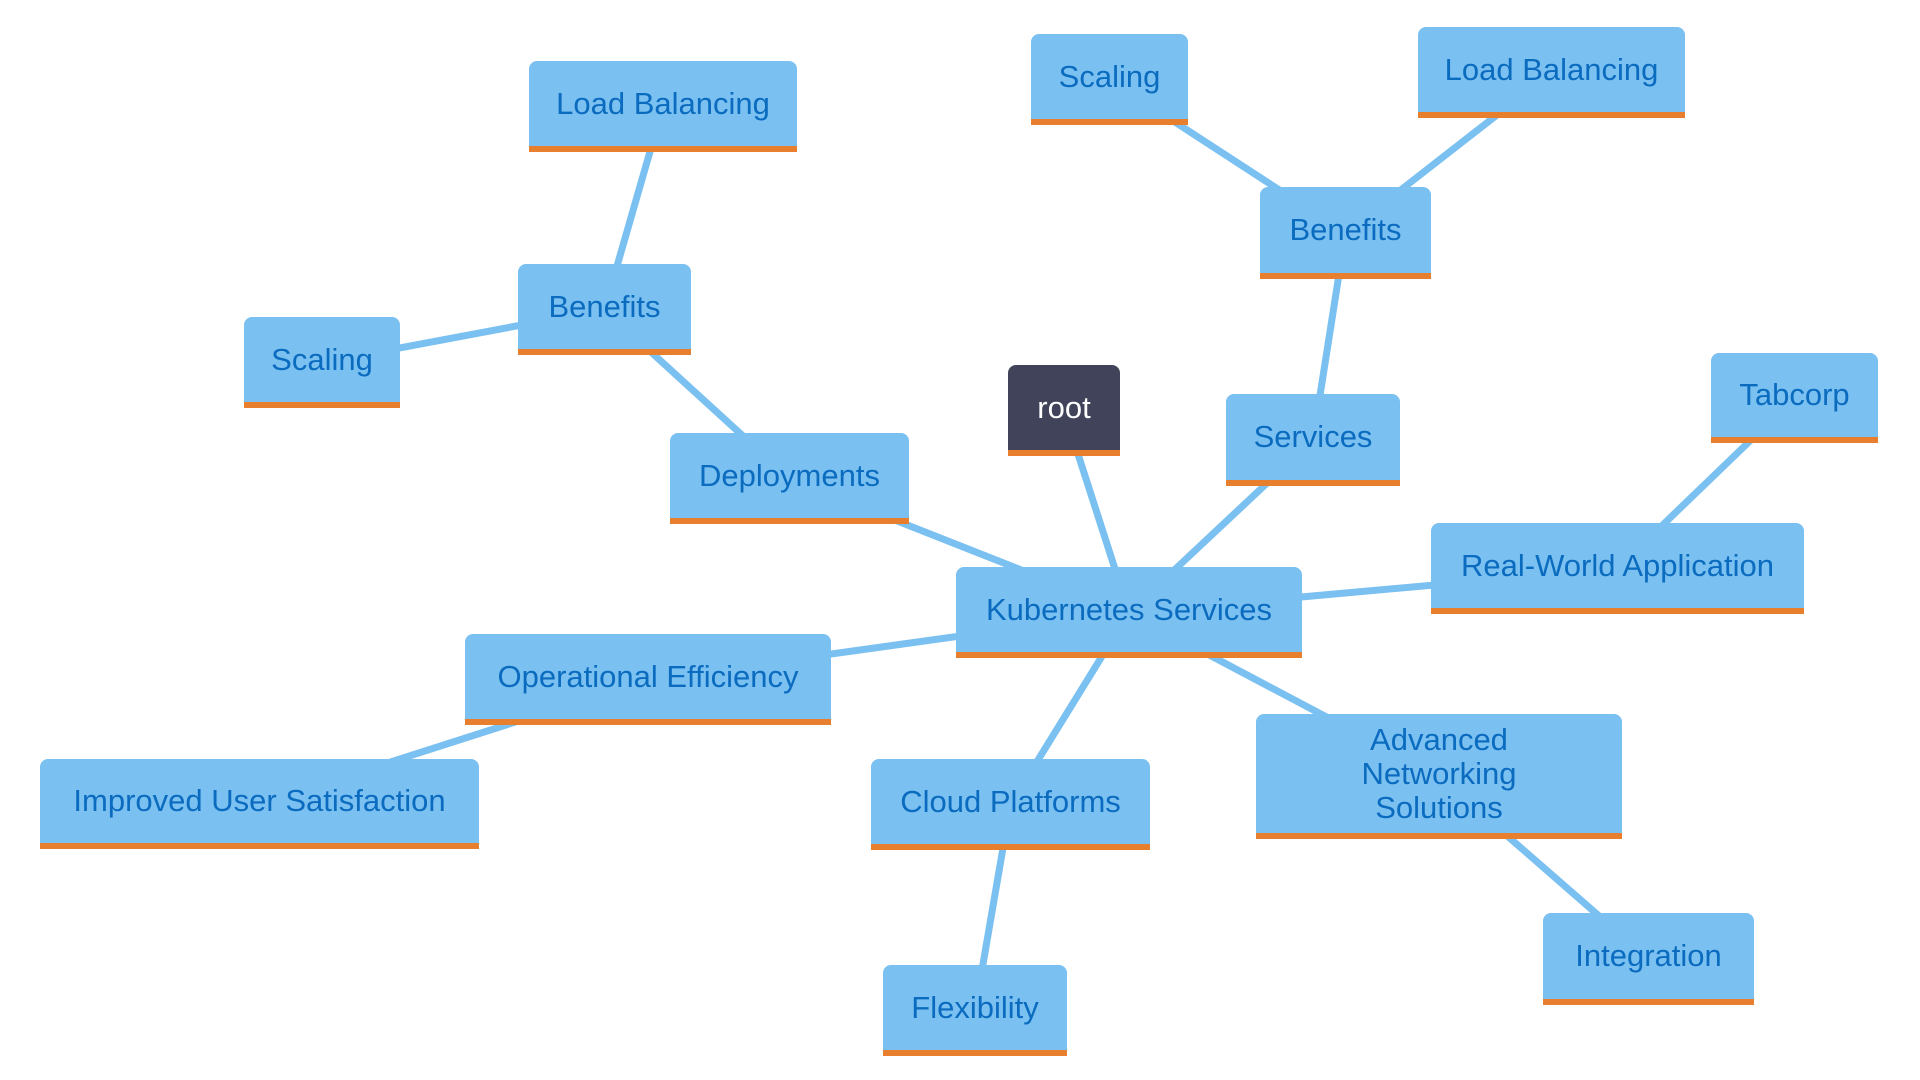  Describe the element at coordinates (322, 362) in the screenshot. I see `node-deployments-scaling: Scaling` at that location.